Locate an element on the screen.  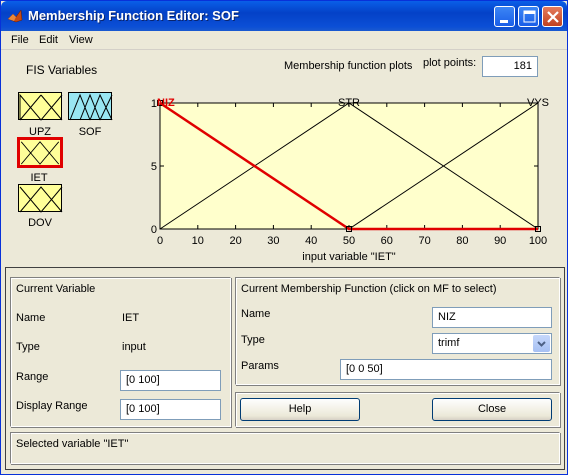
y-tick-label: 0.5 is located at coordinates (154, 167).